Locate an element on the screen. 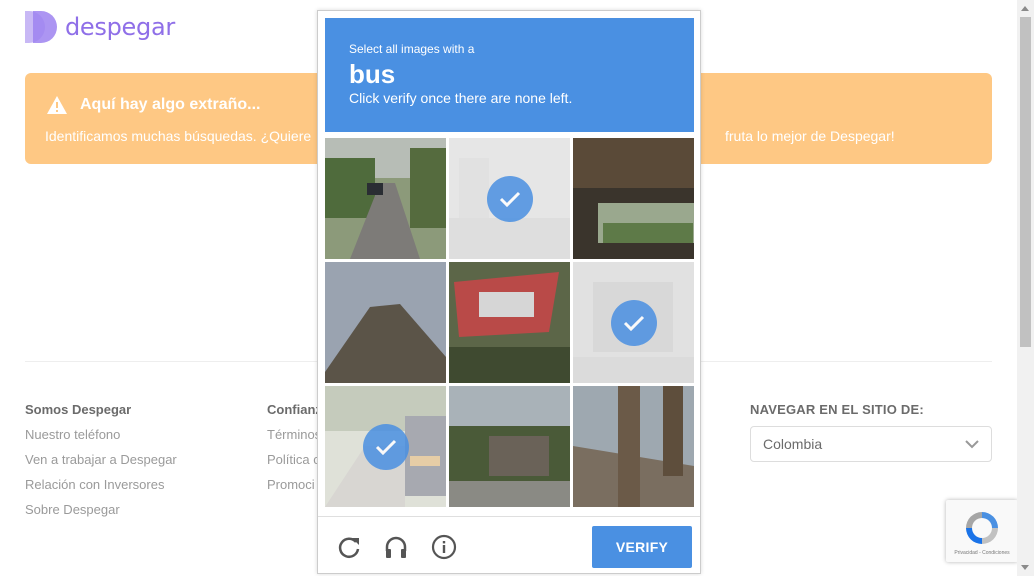  captcha-instruction-post: Click verify once there are none left. is located at coordinates (461, 98).